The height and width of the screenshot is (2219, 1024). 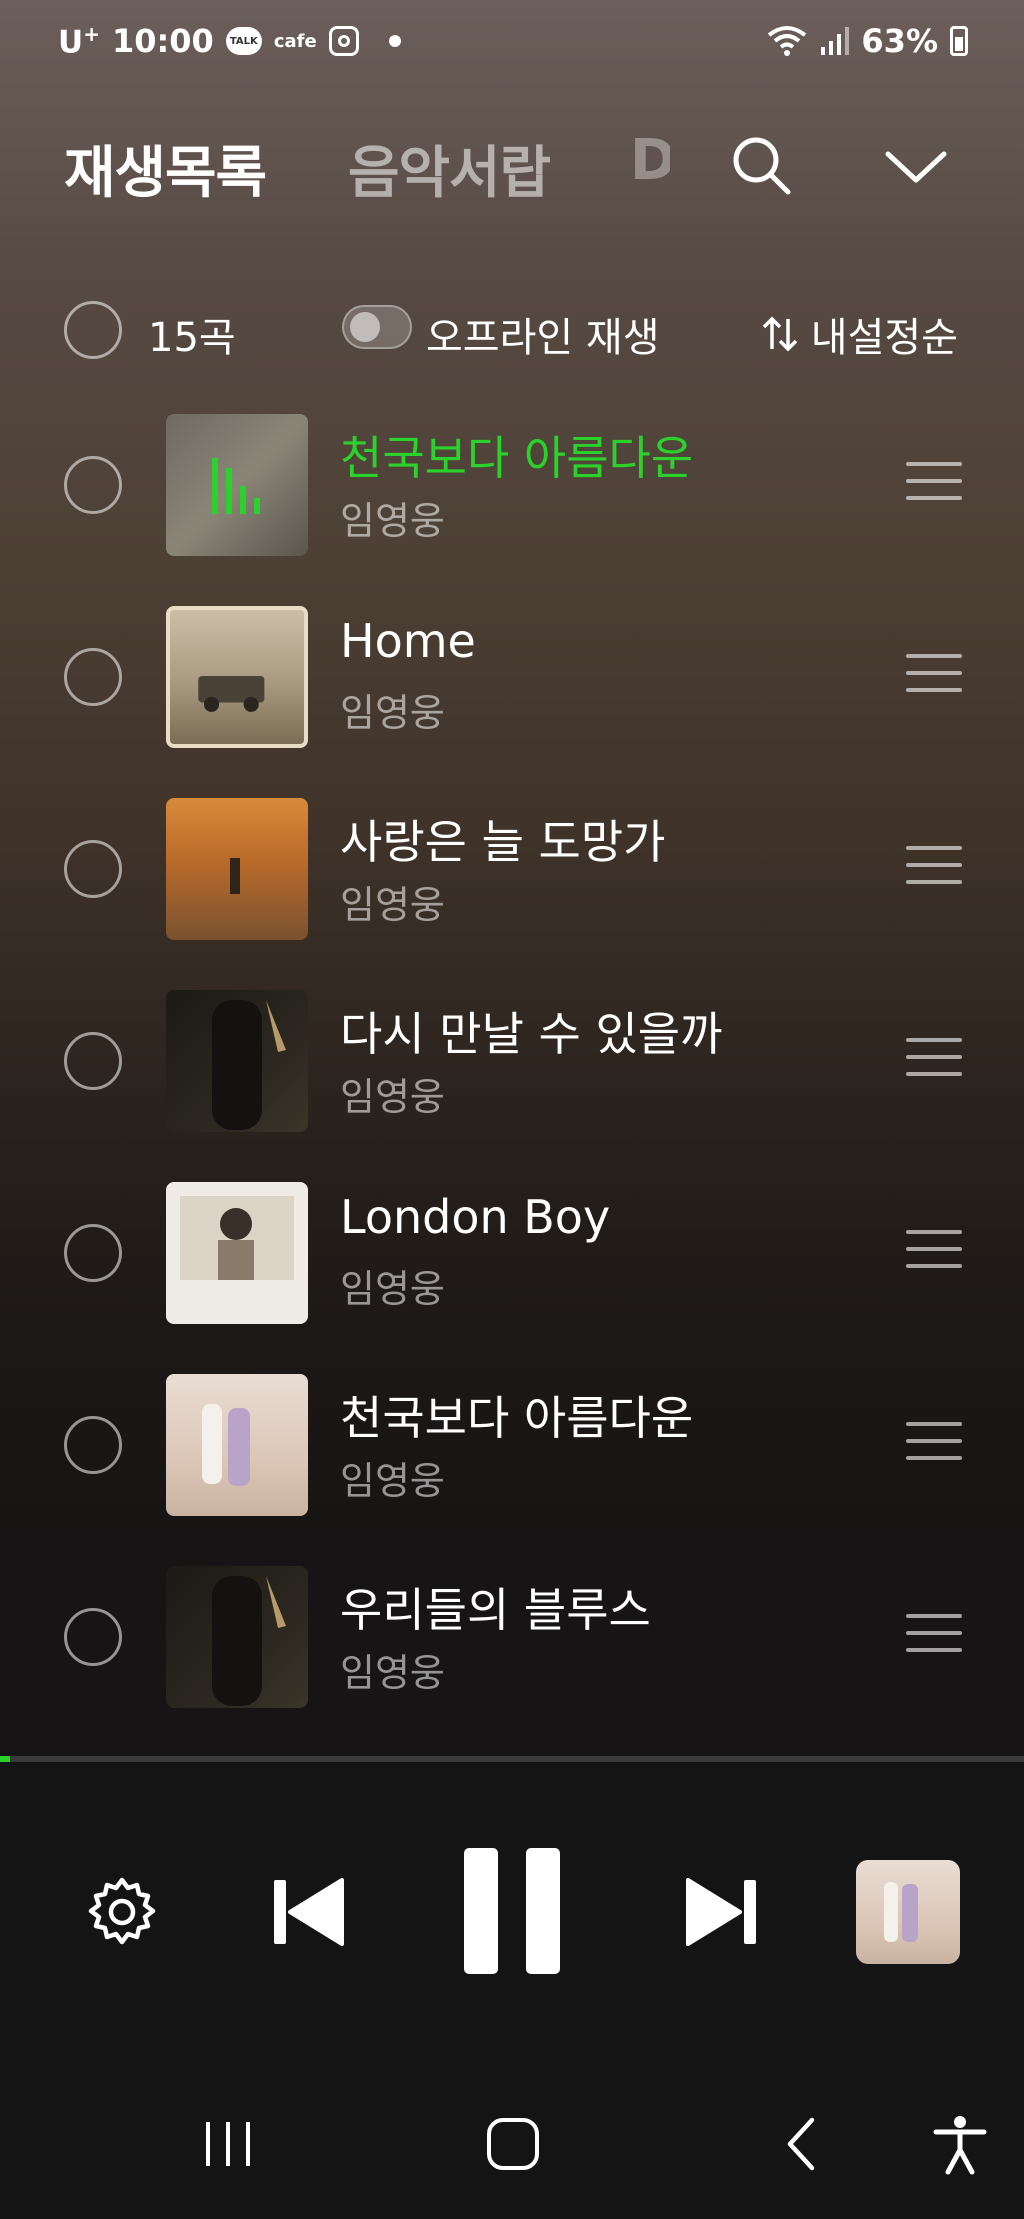 What do you see at coordinates (908, 1912) in the screenshot?
I see `now-playing-album-art` at bounding box center [908, 1912].